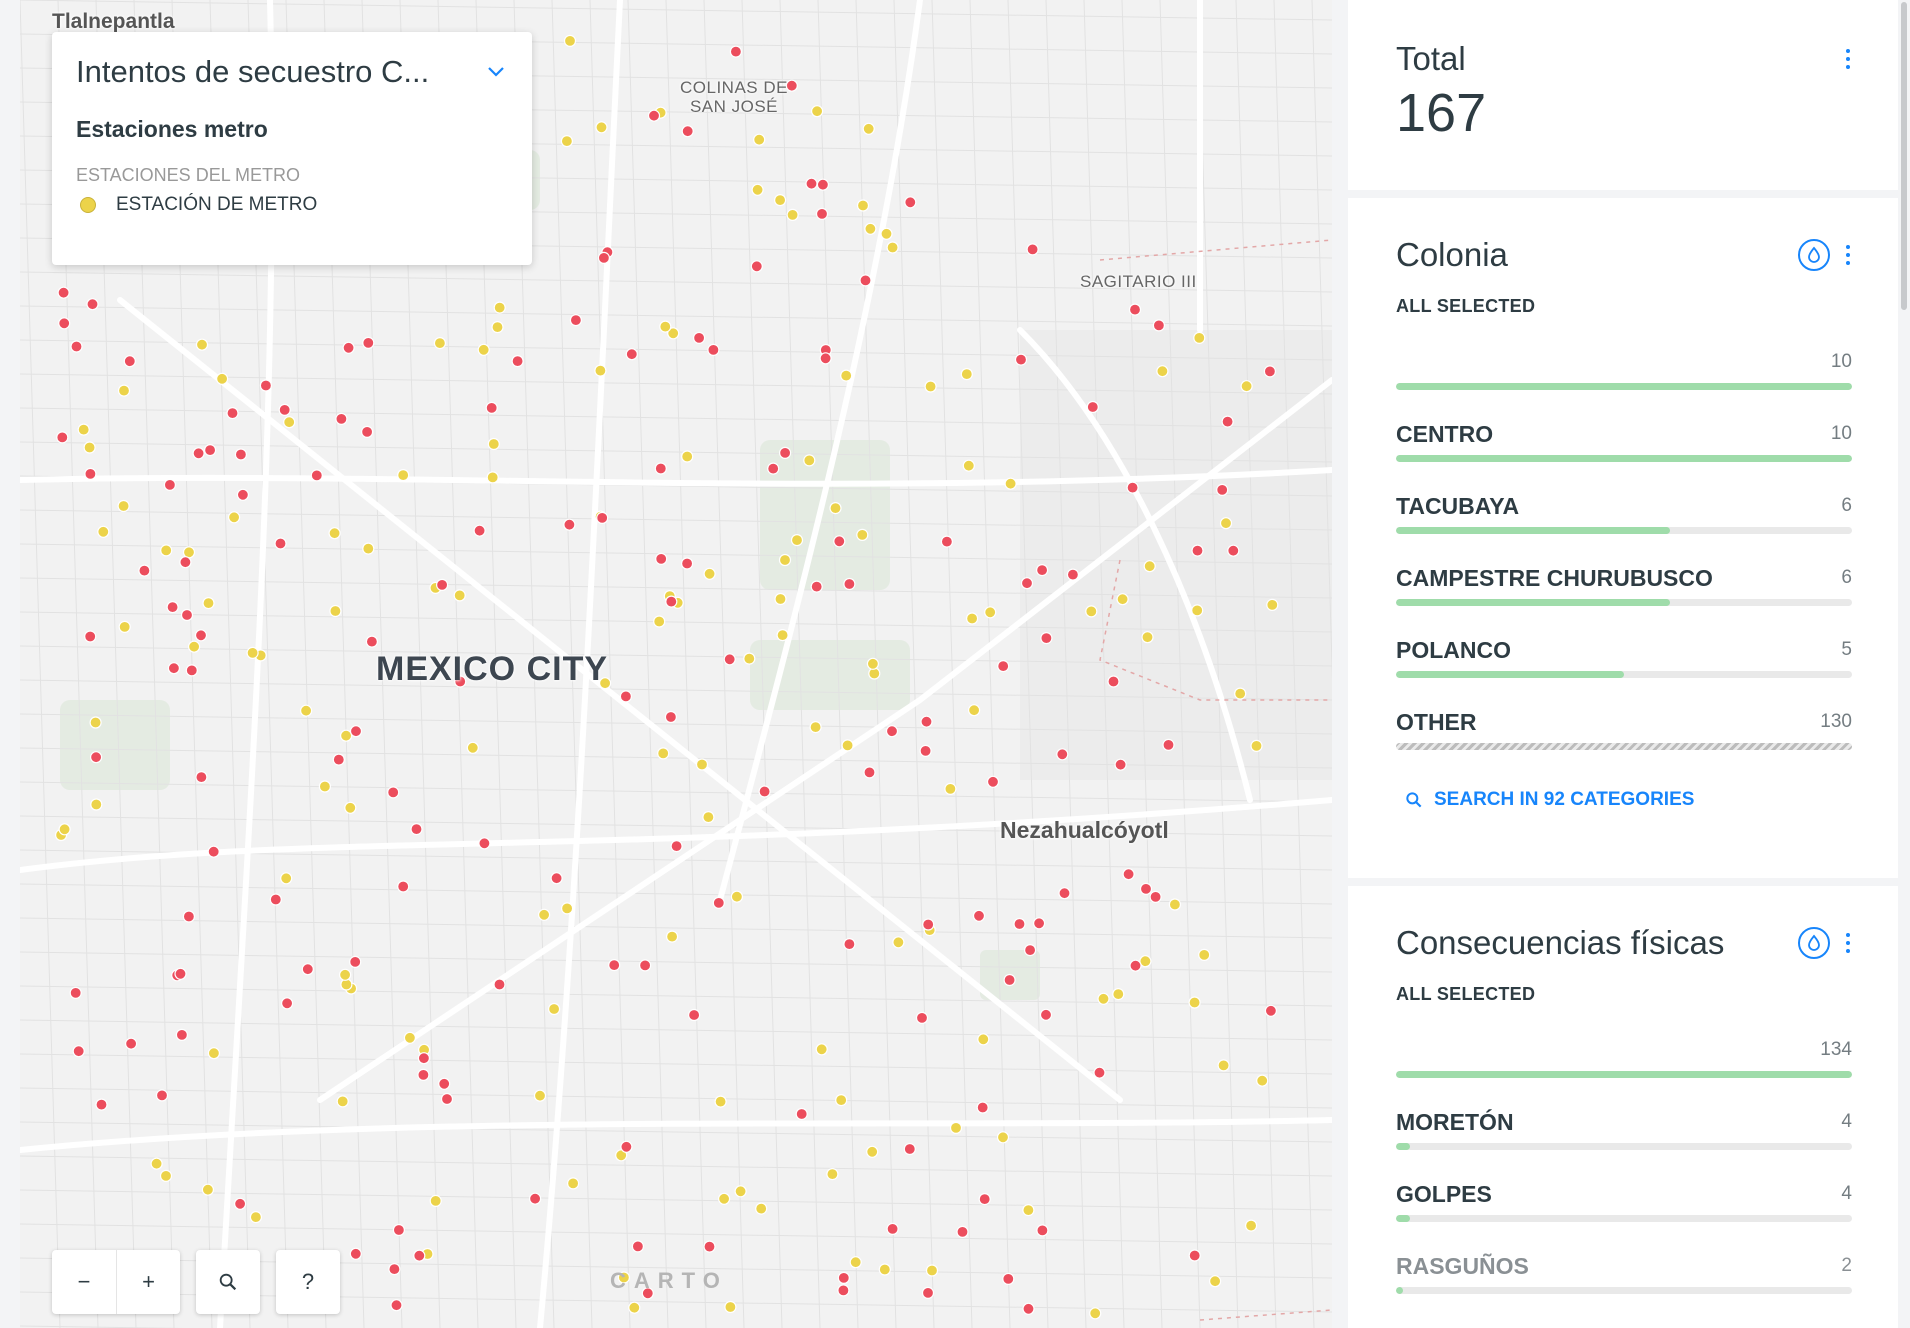 This screenshot has height=1328, width=1910. I want to click on category-row: GOLPES 4, so click(1624, 1201).